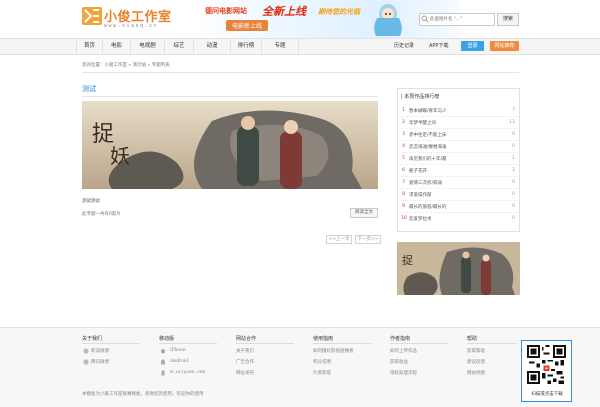  I want to click on footer-heading-author: 作者指南, so click(400, 339).